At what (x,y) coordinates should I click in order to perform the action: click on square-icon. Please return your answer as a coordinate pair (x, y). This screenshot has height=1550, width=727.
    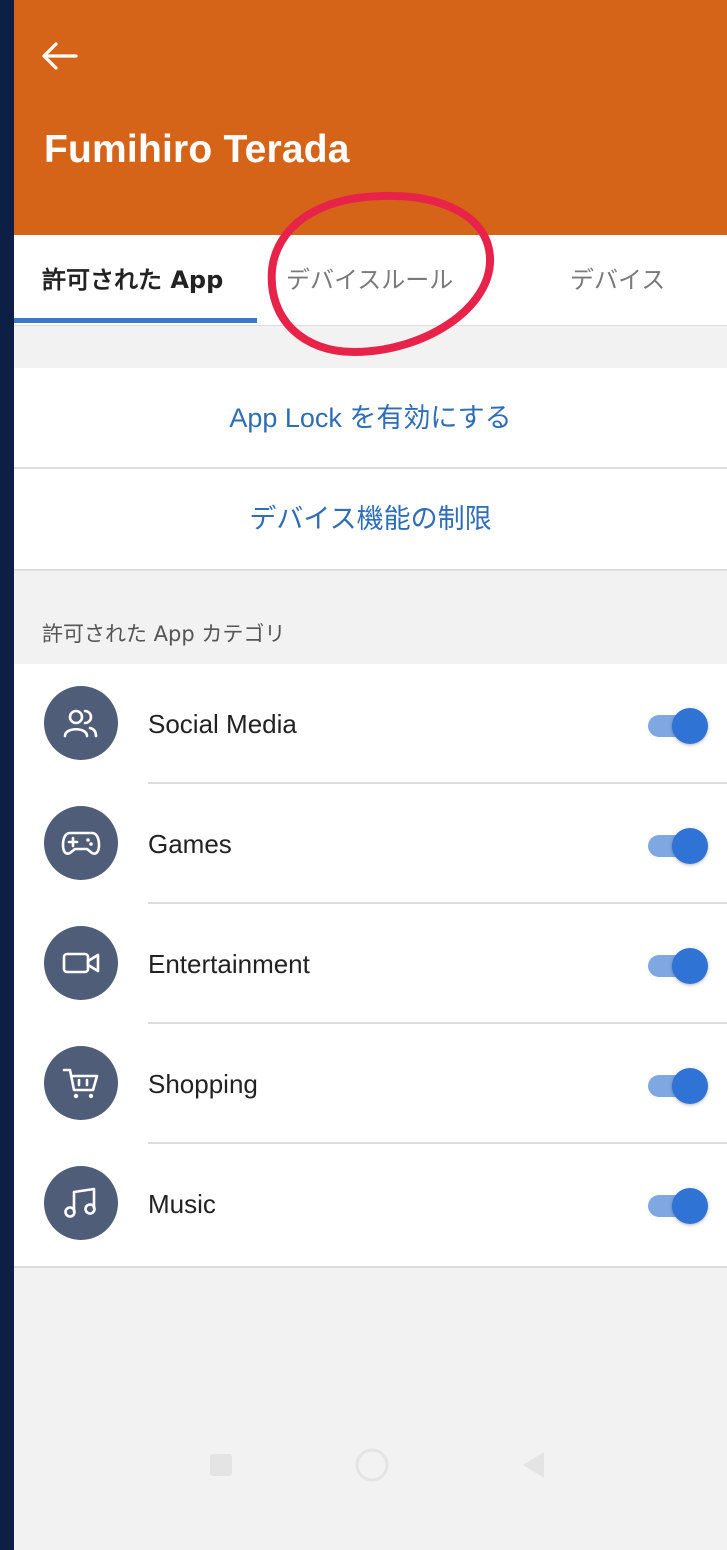
    Looking at the image, I should click on (221, 1465).